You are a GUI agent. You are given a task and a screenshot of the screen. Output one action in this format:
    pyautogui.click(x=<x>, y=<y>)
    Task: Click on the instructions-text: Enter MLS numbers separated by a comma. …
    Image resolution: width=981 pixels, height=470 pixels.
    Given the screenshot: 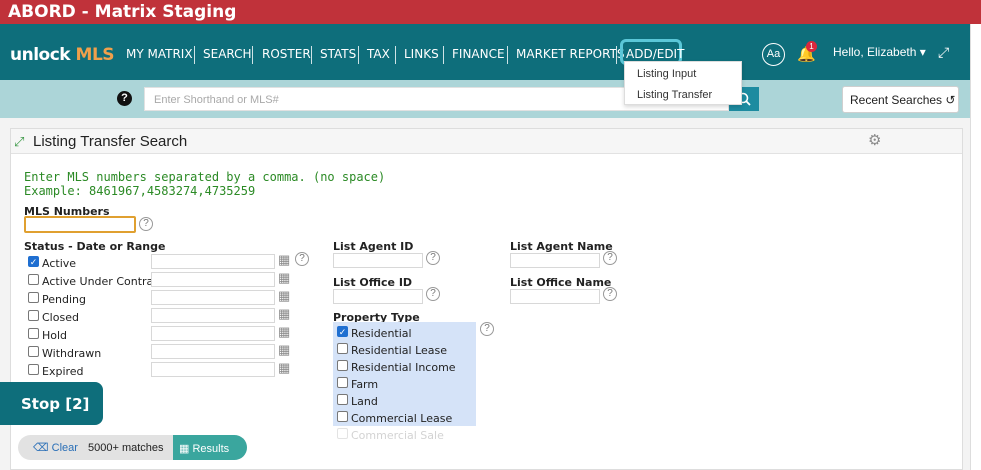 What is the action you would take?
    pyautogui.click(x=205, y=177)
    